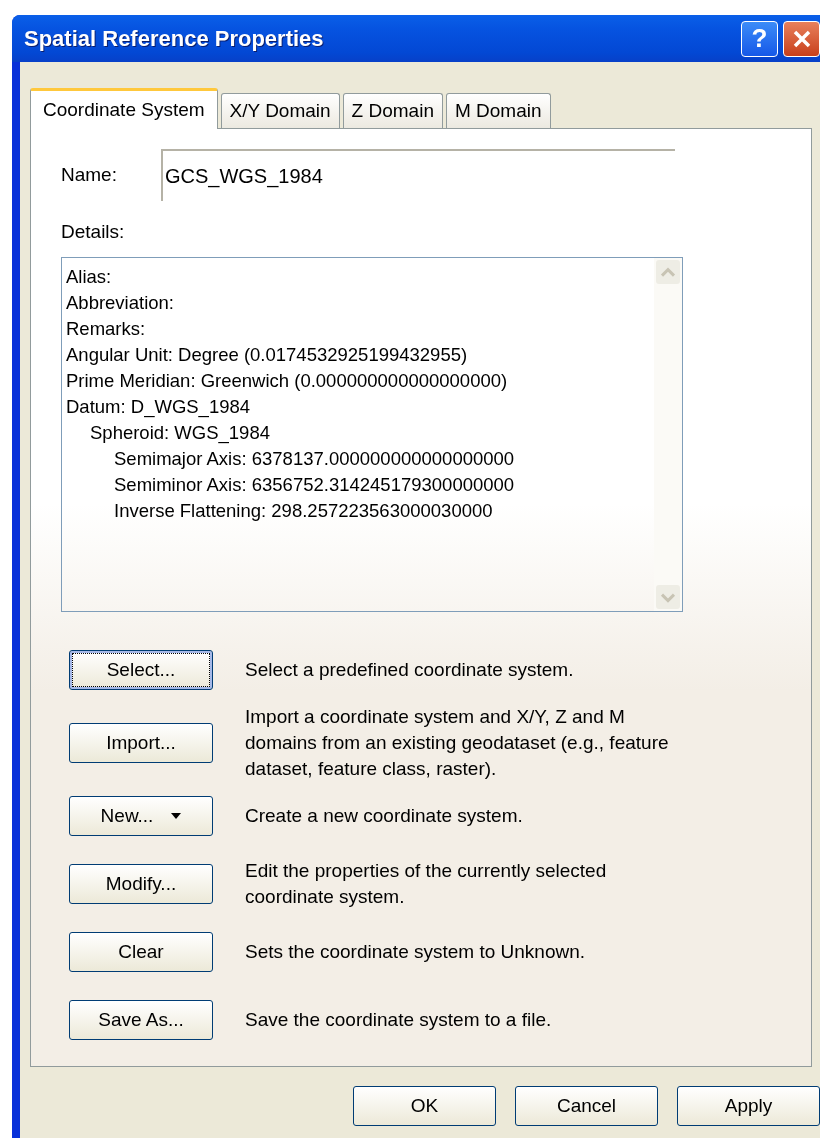 Image resolution: width=820 pixels, height=1138 pixels. Describe the element at coordinates (176, 816) in the screenshot. I see `caret-icon` at that location.